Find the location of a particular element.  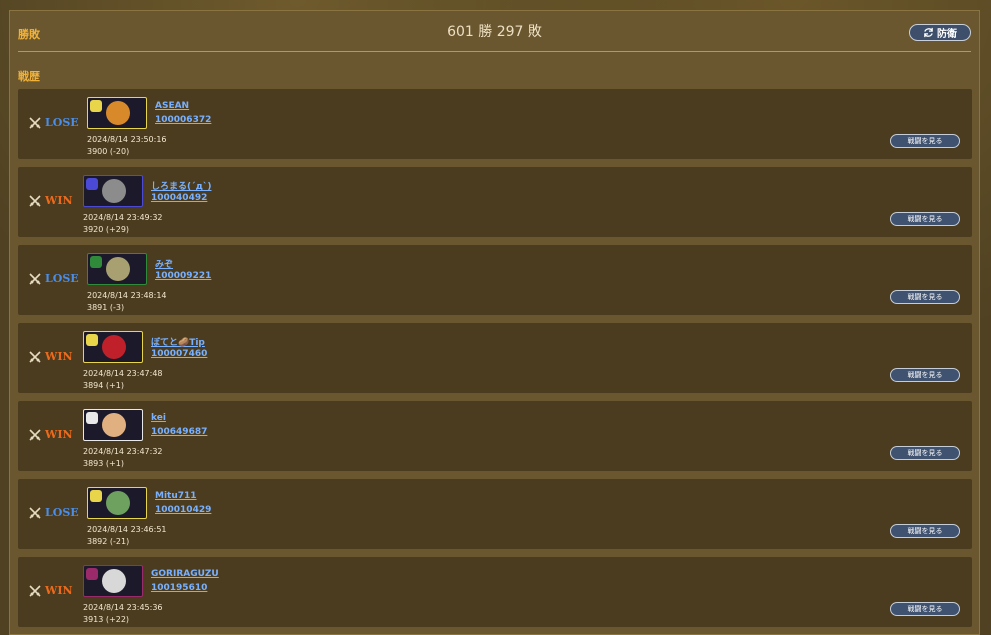

player-id-link: 100010429 is located at coordinates (183, 510).